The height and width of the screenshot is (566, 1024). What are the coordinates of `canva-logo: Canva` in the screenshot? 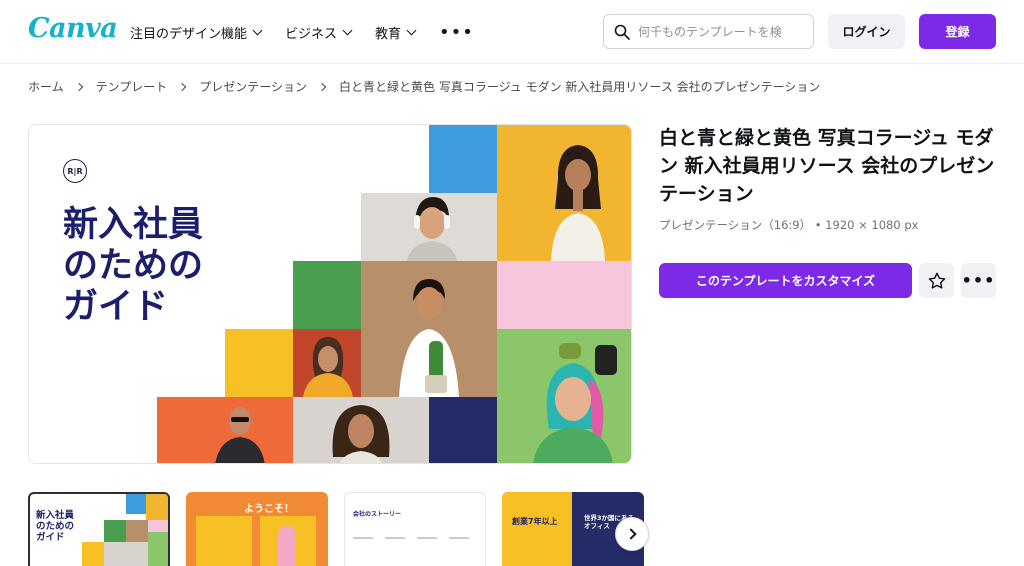 It's located at (73, 28).